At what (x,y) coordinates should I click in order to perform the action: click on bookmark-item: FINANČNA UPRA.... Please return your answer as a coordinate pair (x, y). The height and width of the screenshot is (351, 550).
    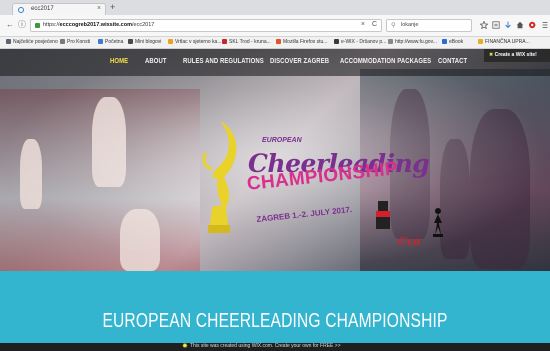
    Looking at the image, I should click on (504, 42).